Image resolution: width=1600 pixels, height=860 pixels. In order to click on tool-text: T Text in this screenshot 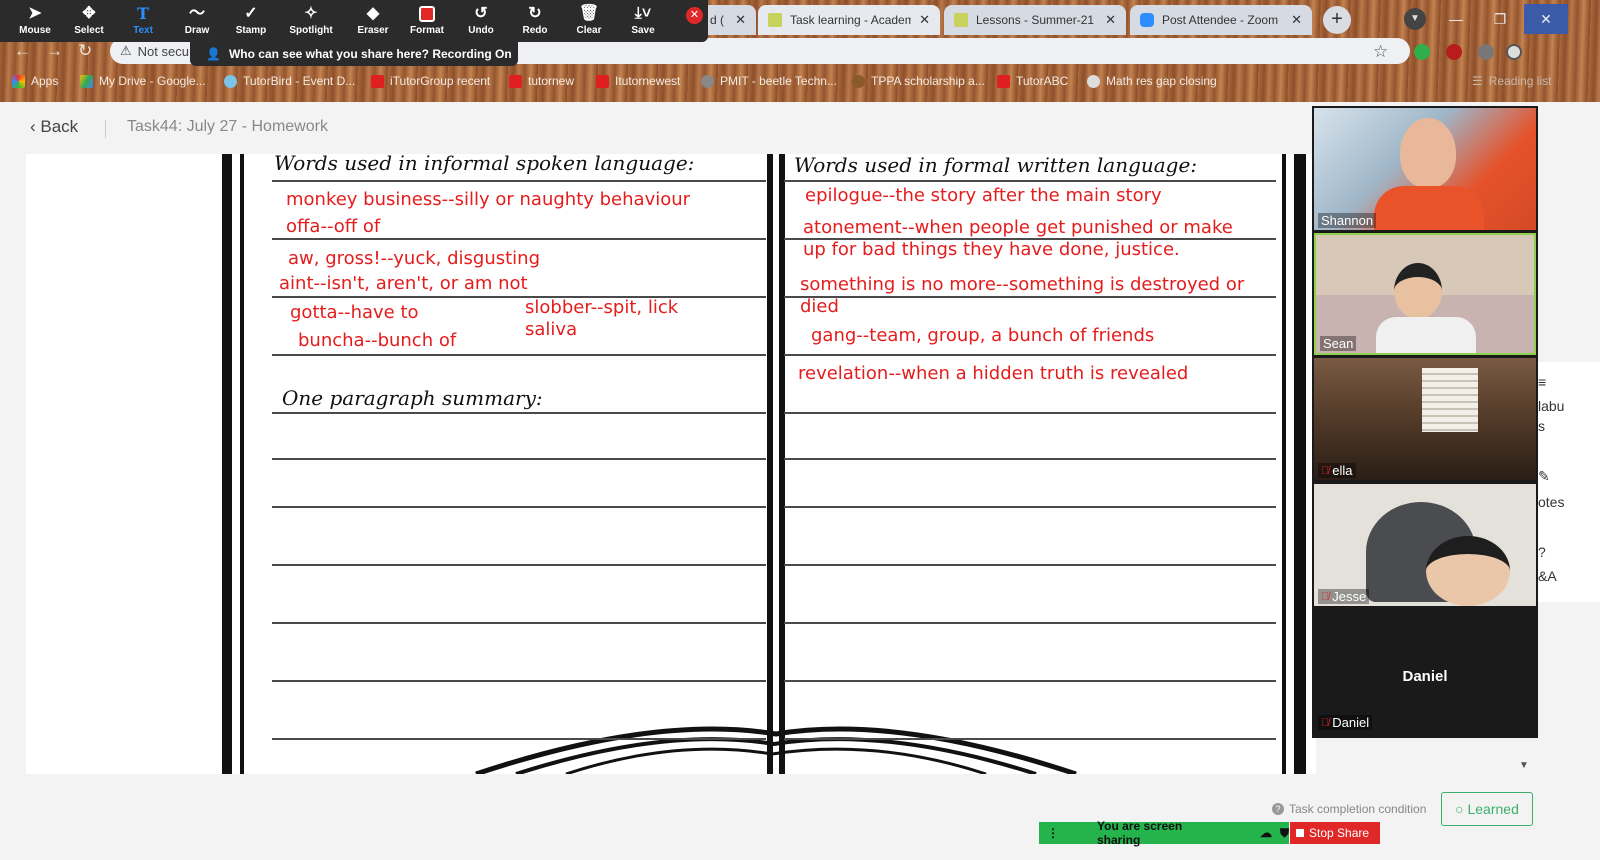, I will do `click(143, 22)`.